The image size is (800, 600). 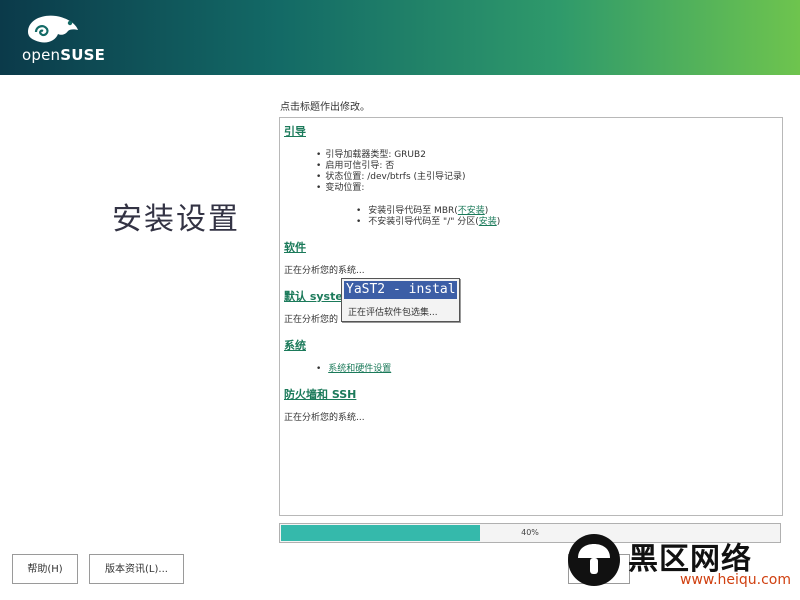 What do you see at coordinates (325, 107) in the screenshot?
I see `hint-text: 点击标题作出修改。` at bounding box center [325, 107].